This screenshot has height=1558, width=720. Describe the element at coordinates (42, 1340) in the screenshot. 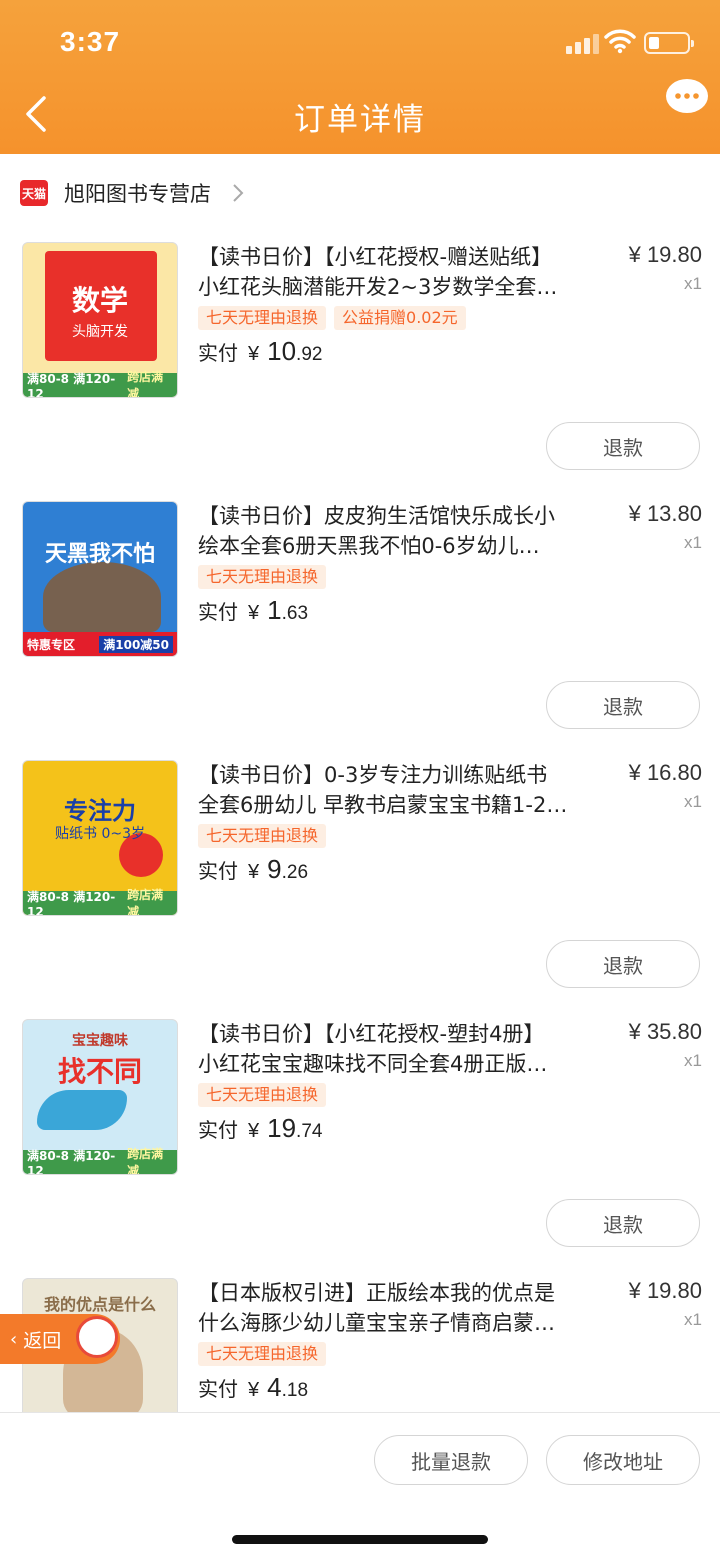

I see `return-label: 返回` at that location.